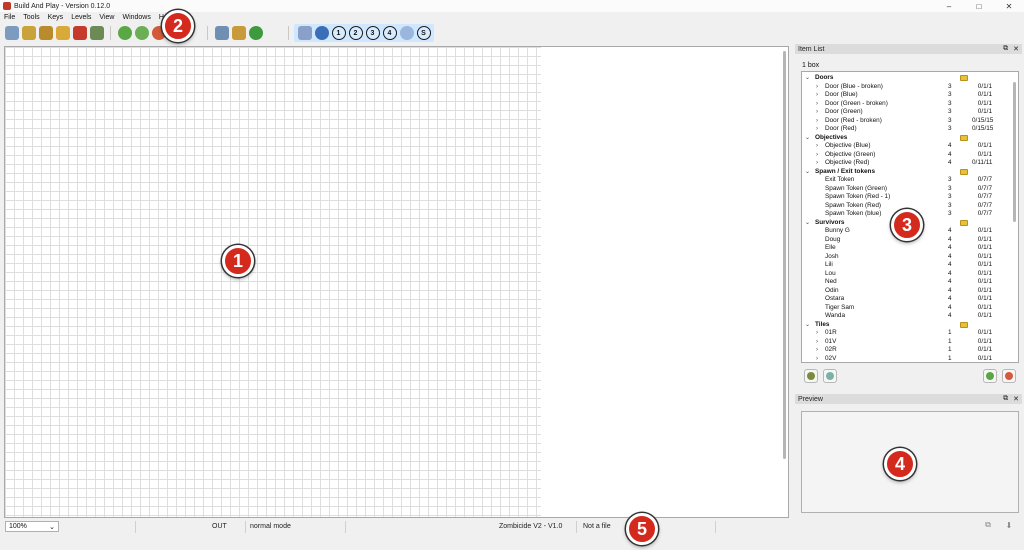 This screenshot has height=550, width=1024. I want to click on status-separator, so click(715, 527).